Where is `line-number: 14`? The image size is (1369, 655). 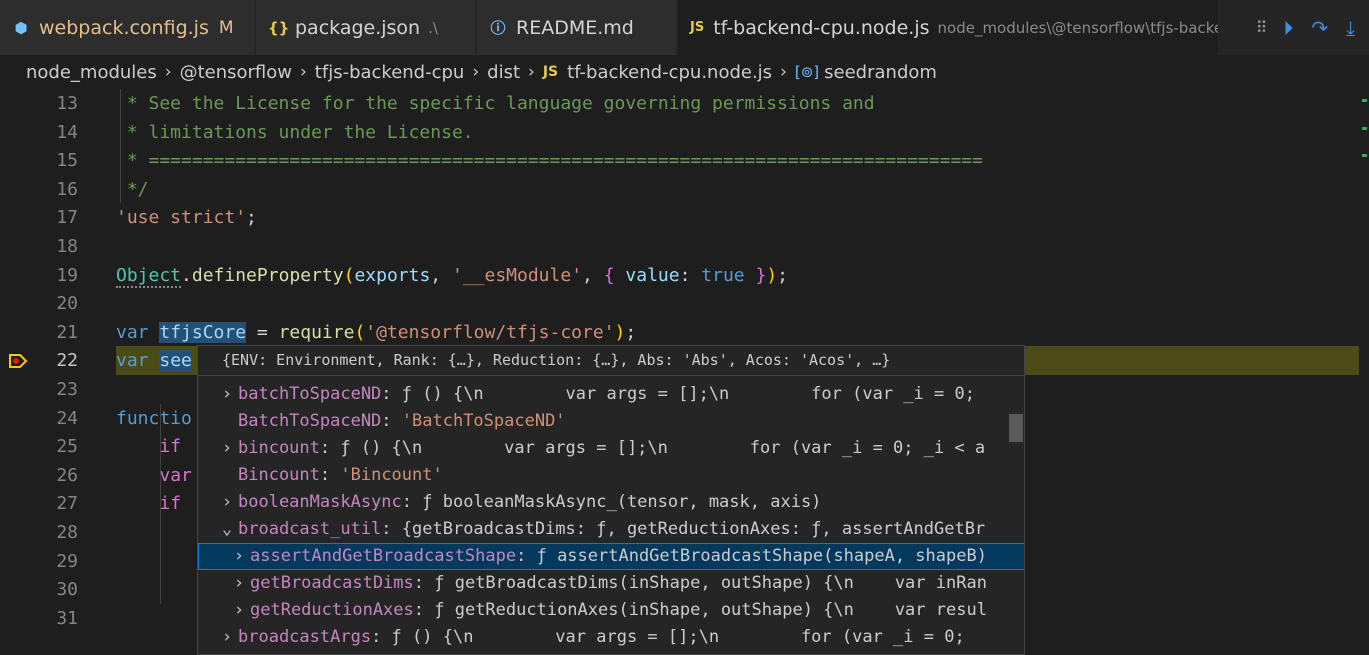
line-number: 14 is located at coordinates (67, 132).